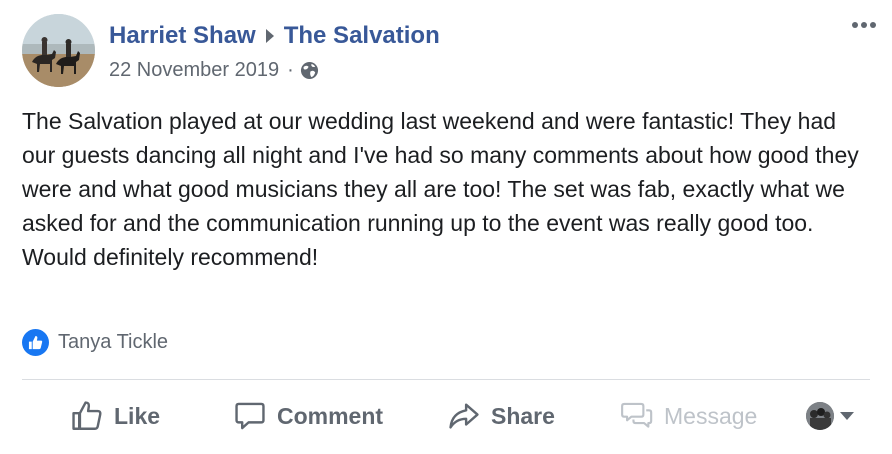 The image size is (892, 454). I want to click on globe-icon, so click(309, 70).